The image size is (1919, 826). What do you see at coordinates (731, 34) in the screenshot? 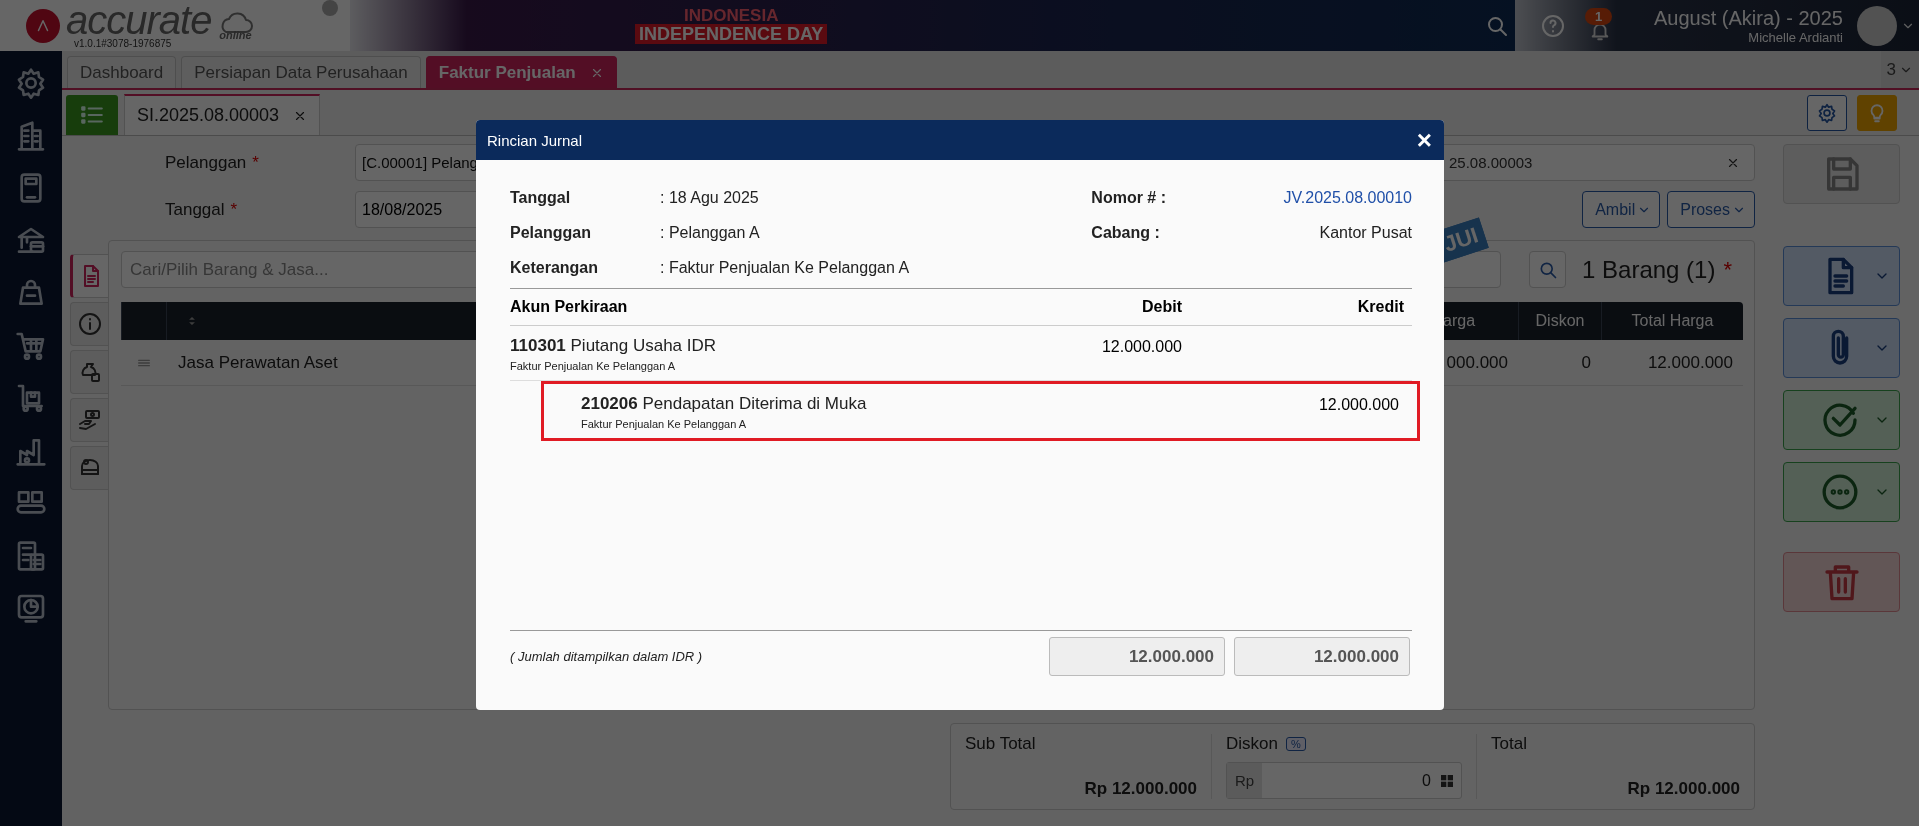
I see `banner-subtitle: INDEPENDENCE DAY` at bounding box center [731, 34].